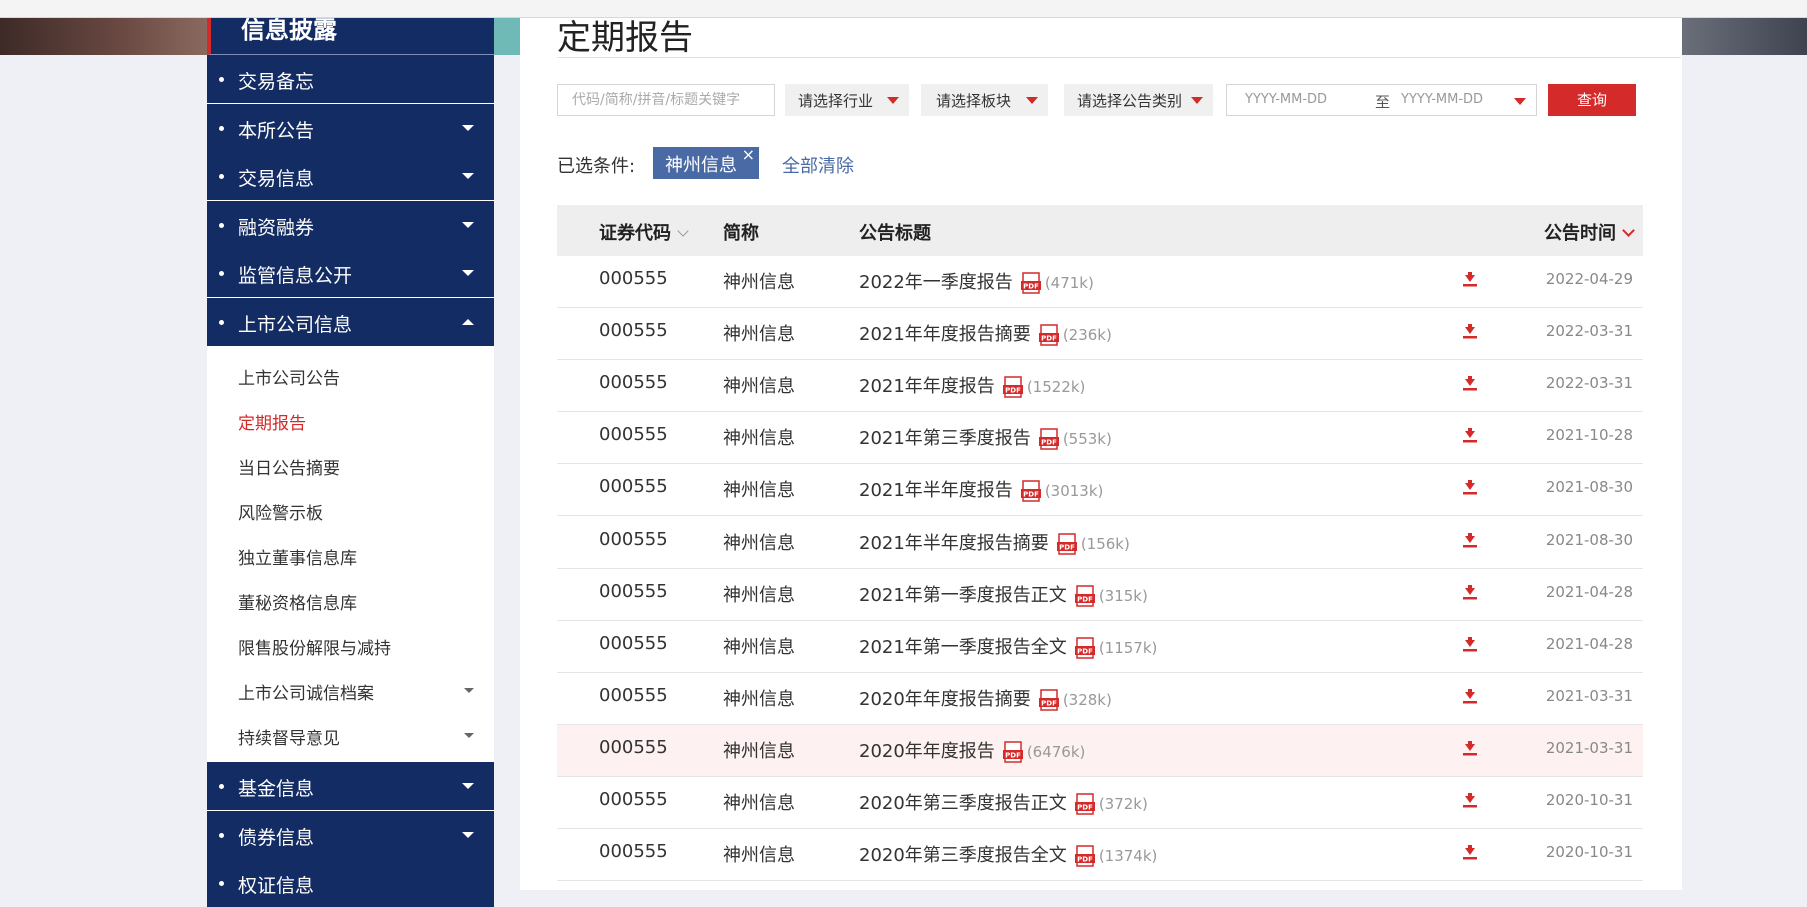  I want to click on sidebar-item: 融资融券, so click(350, 224).